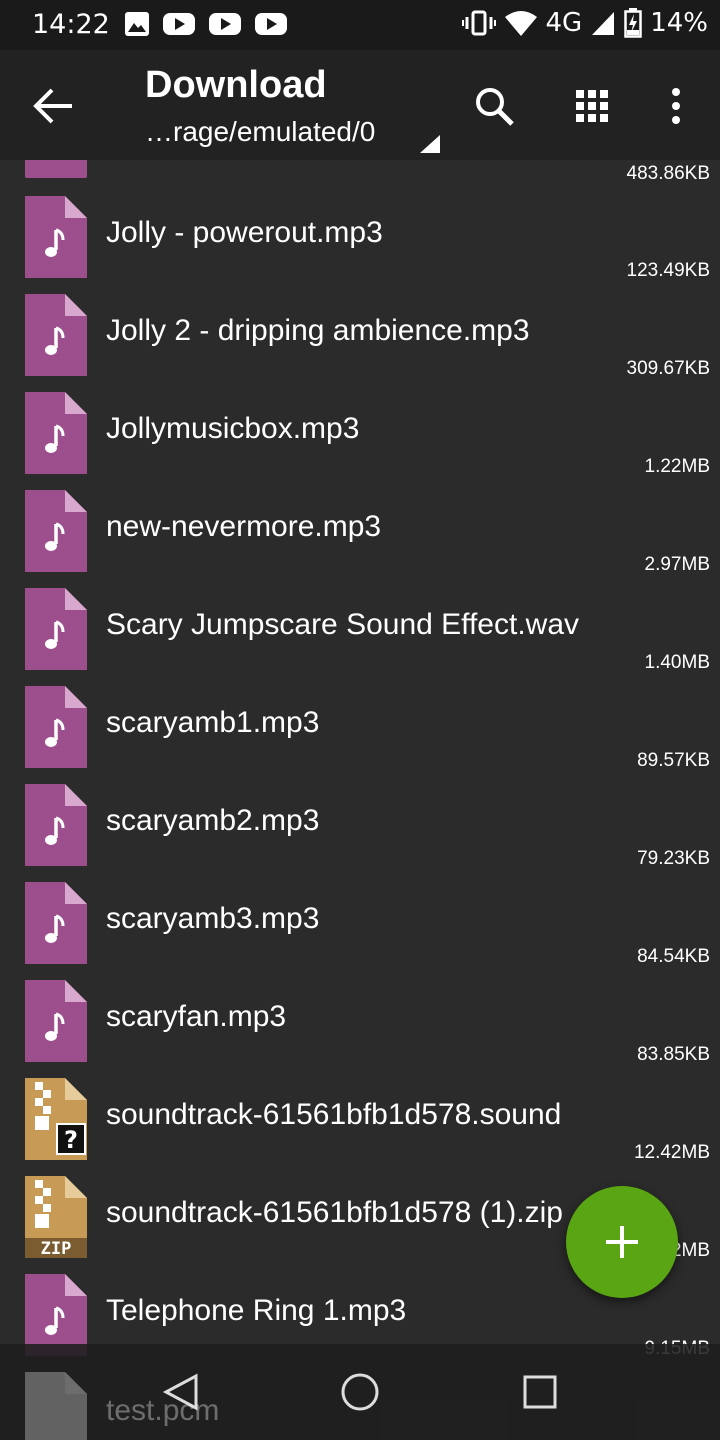 This screenshot has height=1440, width=720. Describe the element at coordinates (334, 1114) in the screenshot. I see `file-name: soundtrack-61561bfb1d578.sound` at that location.